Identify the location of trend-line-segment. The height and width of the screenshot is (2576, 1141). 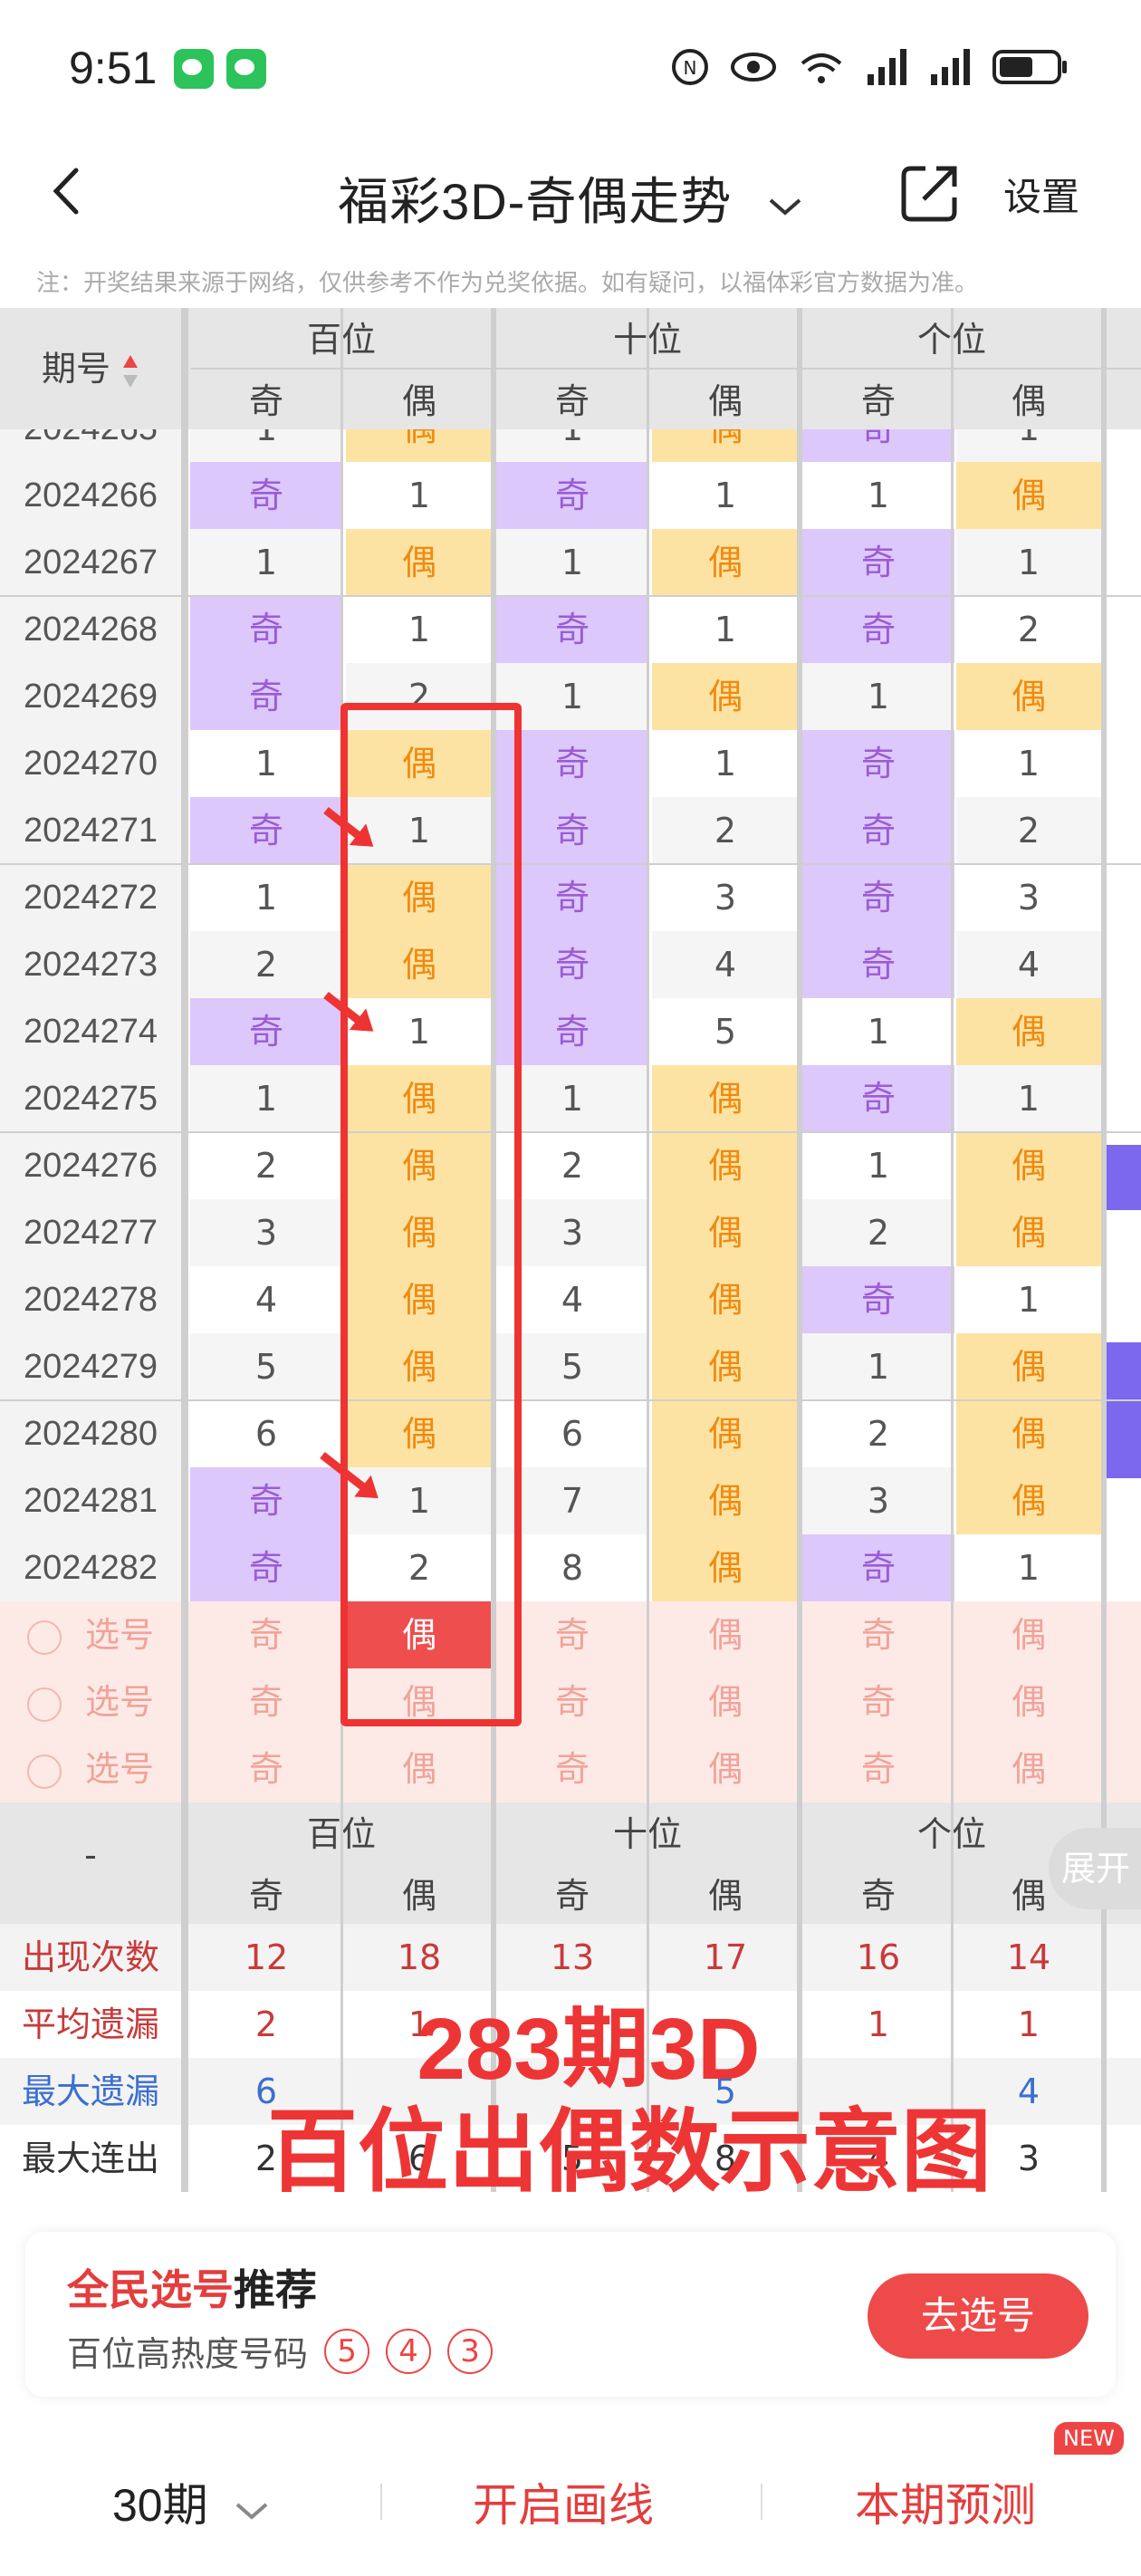
(1124, 1177).